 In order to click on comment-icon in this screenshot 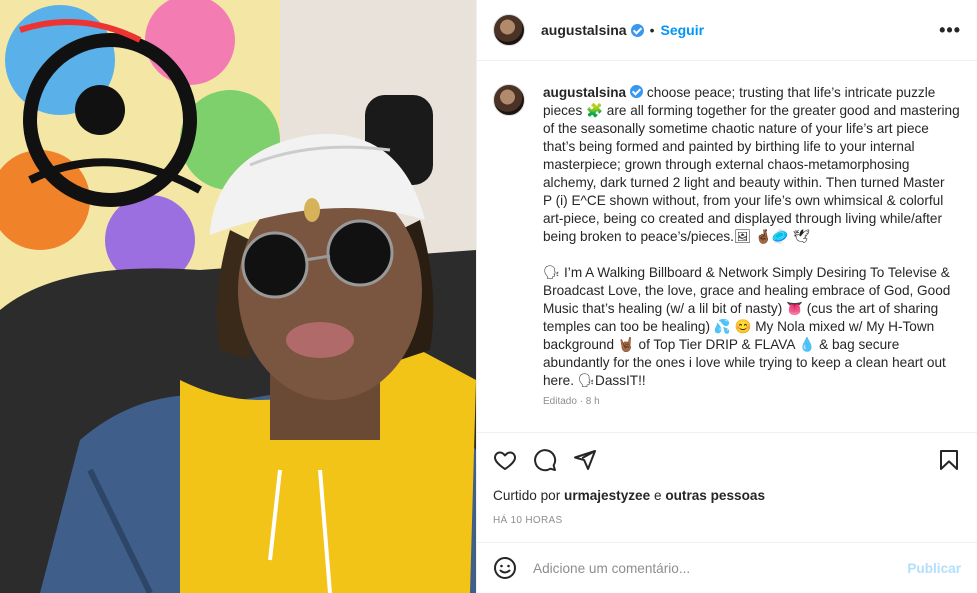, I will do `click(545, 460)`.